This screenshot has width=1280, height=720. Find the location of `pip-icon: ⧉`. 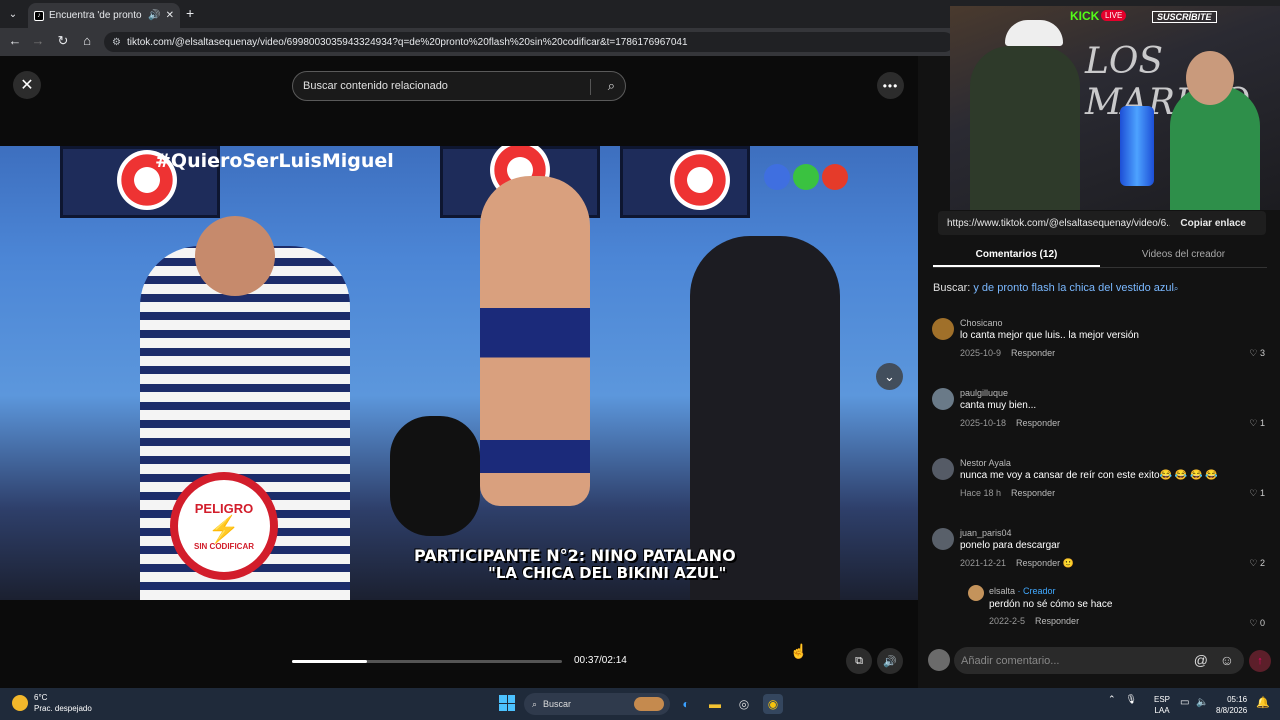

pip-icon: ⧉ is located at coordinates (859, 660).